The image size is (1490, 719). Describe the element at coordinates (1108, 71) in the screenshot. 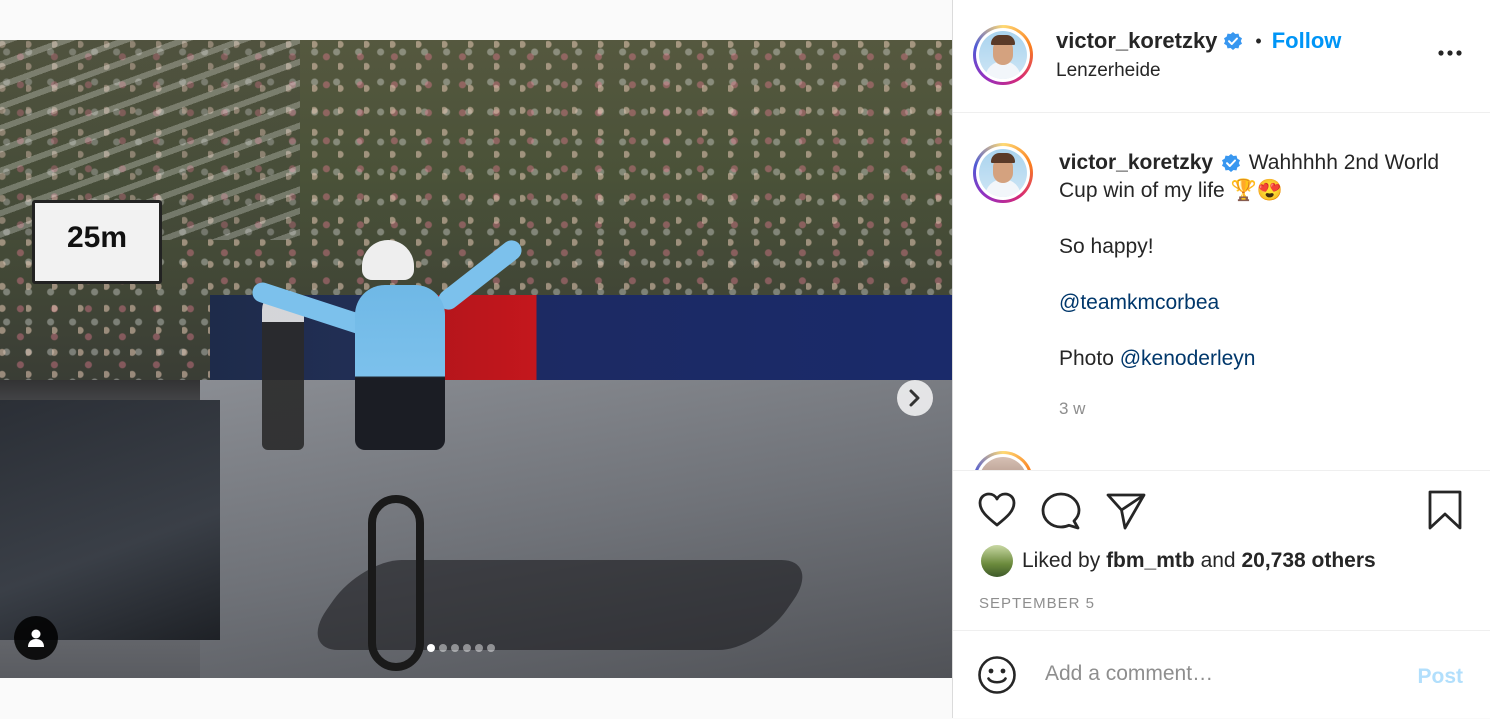

I see `post-location: Lenzerheide` at that location.